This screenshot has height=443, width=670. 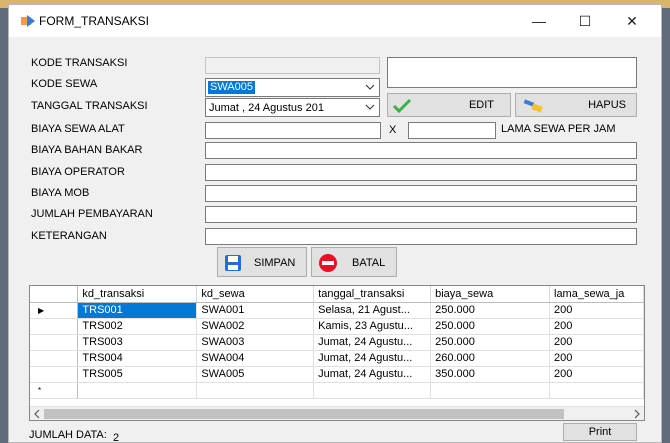 What do you see at coordinates (69, 236) in the screenshot?
I see `label-keterangan: KETERANGAN` at bounding box center [69, 236].